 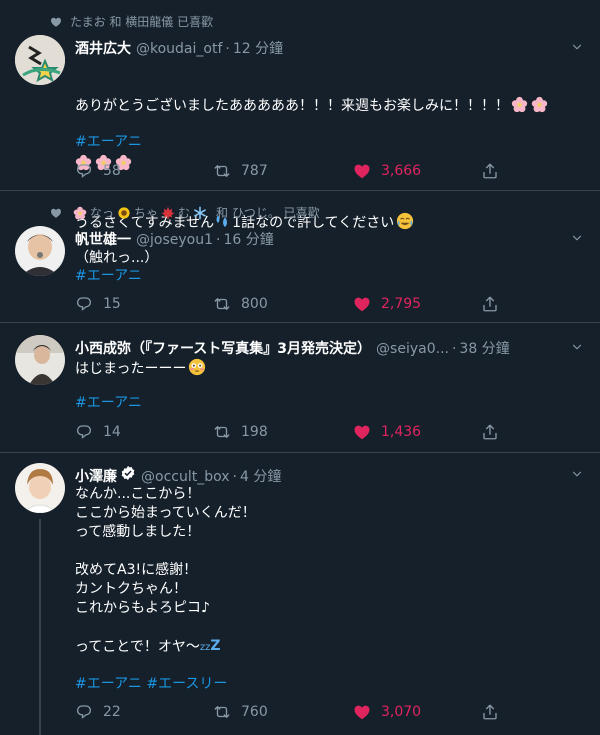 What do you see at coordinates (98, 171) in the screenshot?
I see `reply-button: 58` at bounding box center [98, 171].